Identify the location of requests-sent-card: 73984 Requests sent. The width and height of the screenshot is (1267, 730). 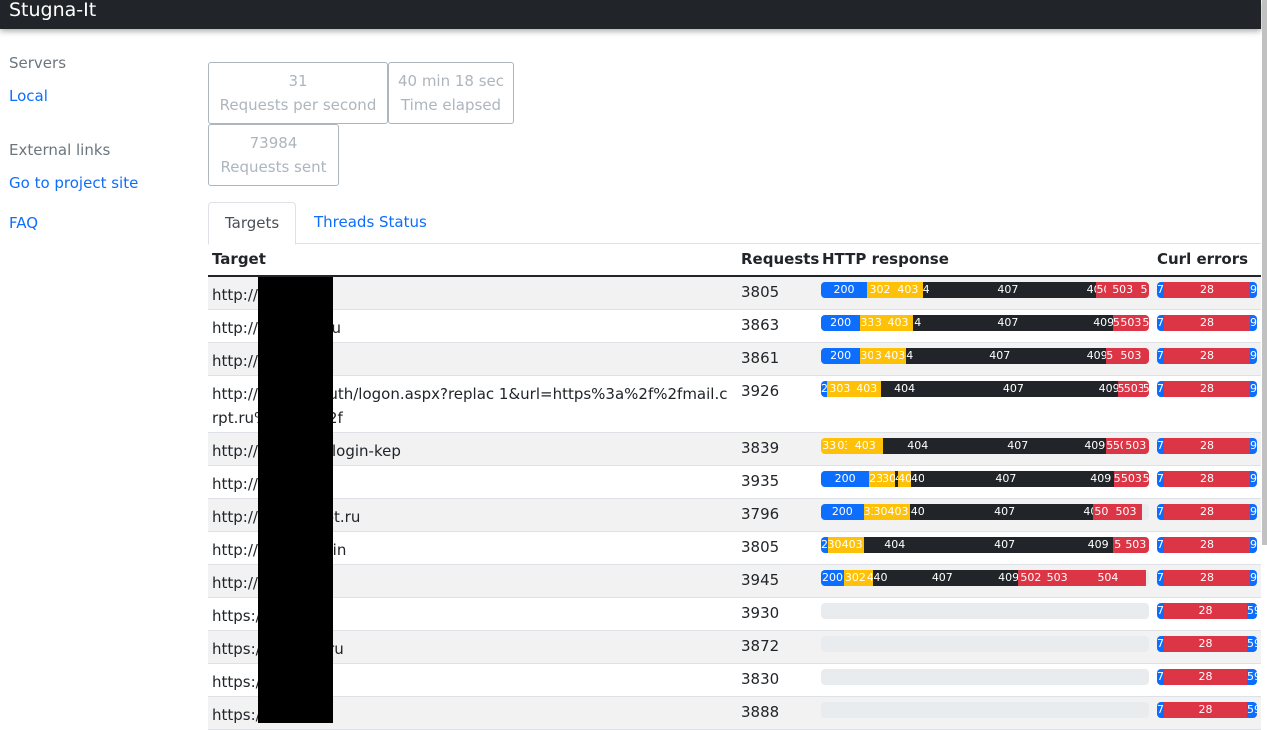
(273, 155).